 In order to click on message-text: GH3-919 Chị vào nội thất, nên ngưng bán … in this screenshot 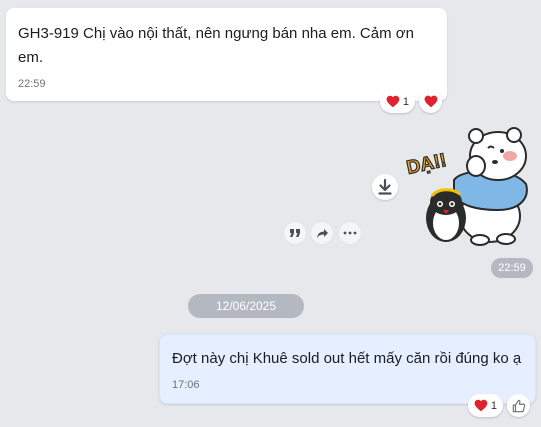, I will do `click(216, 45)`.